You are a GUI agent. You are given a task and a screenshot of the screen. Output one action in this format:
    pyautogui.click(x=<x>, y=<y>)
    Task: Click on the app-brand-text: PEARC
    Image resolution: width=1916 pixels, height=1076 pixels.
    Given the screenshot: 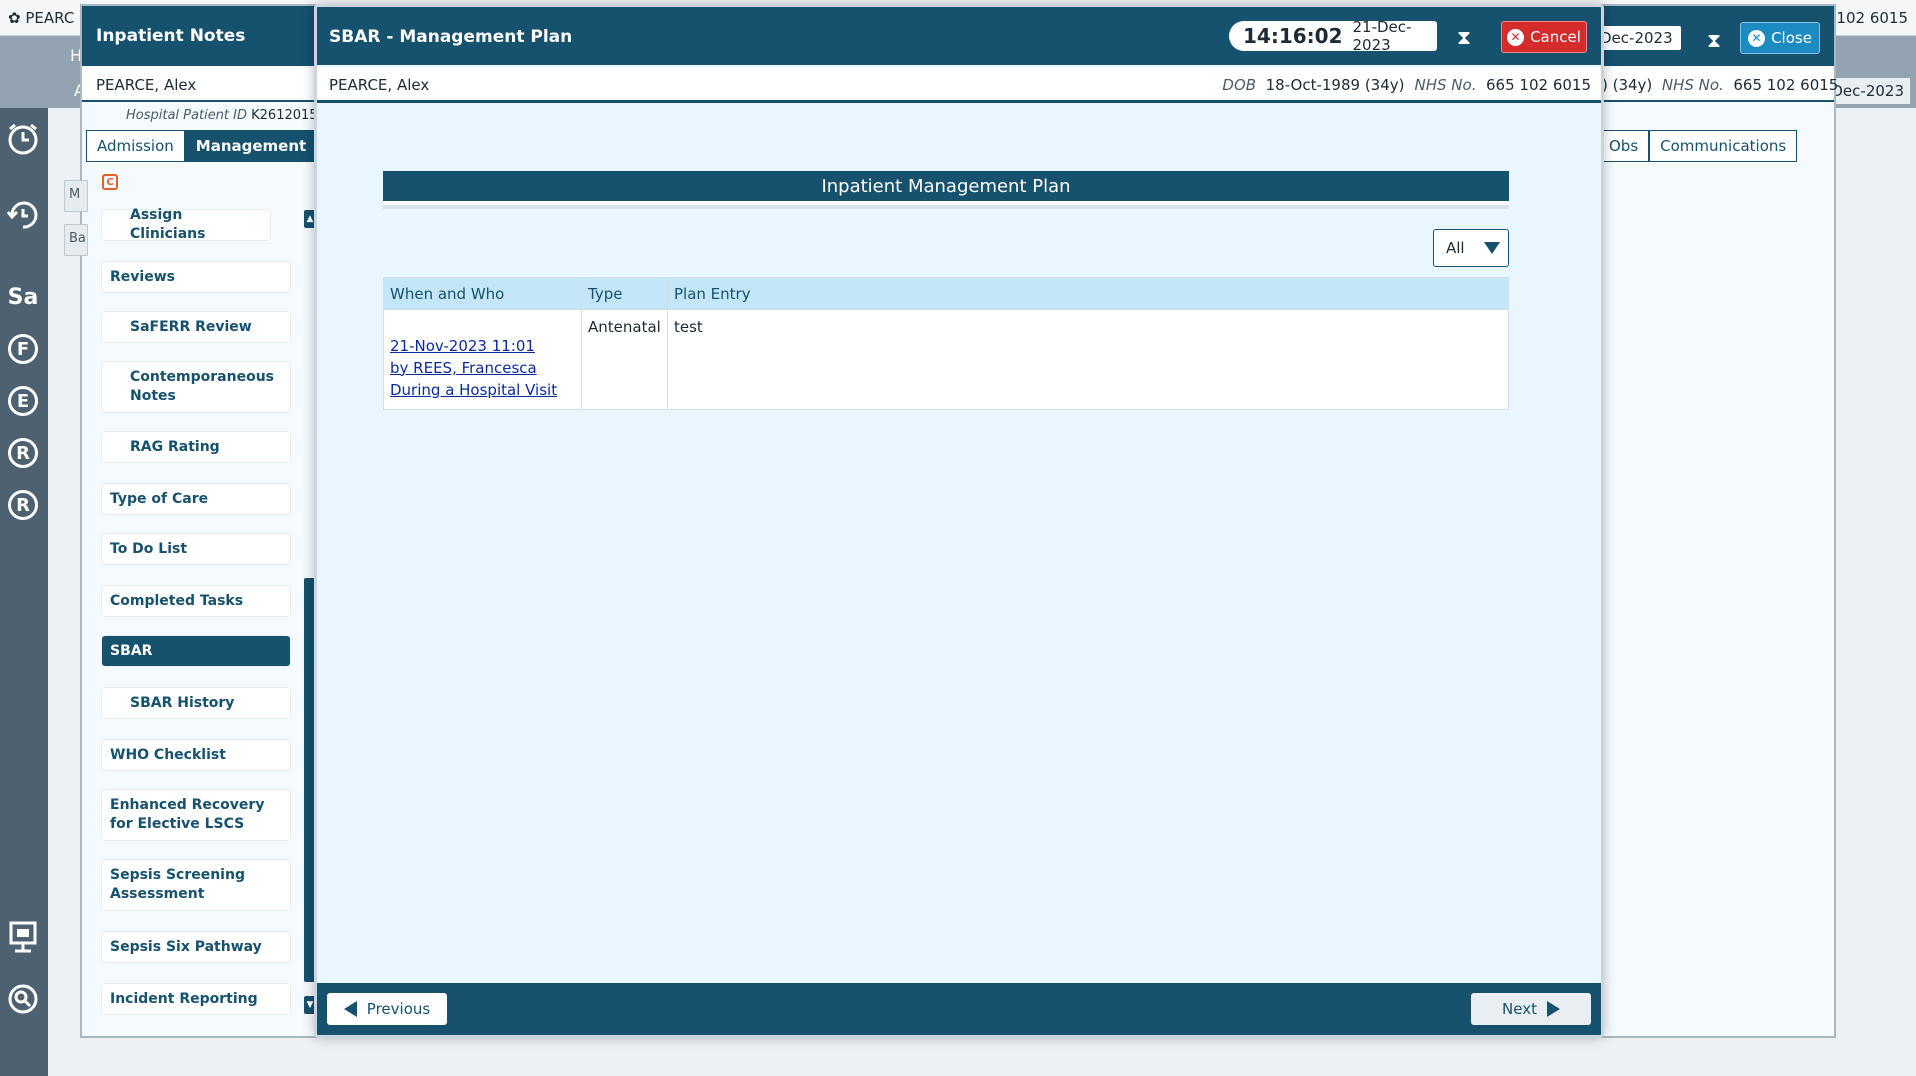 What is the action you would take?
    pyautogui.click(x=50, y=18)
    